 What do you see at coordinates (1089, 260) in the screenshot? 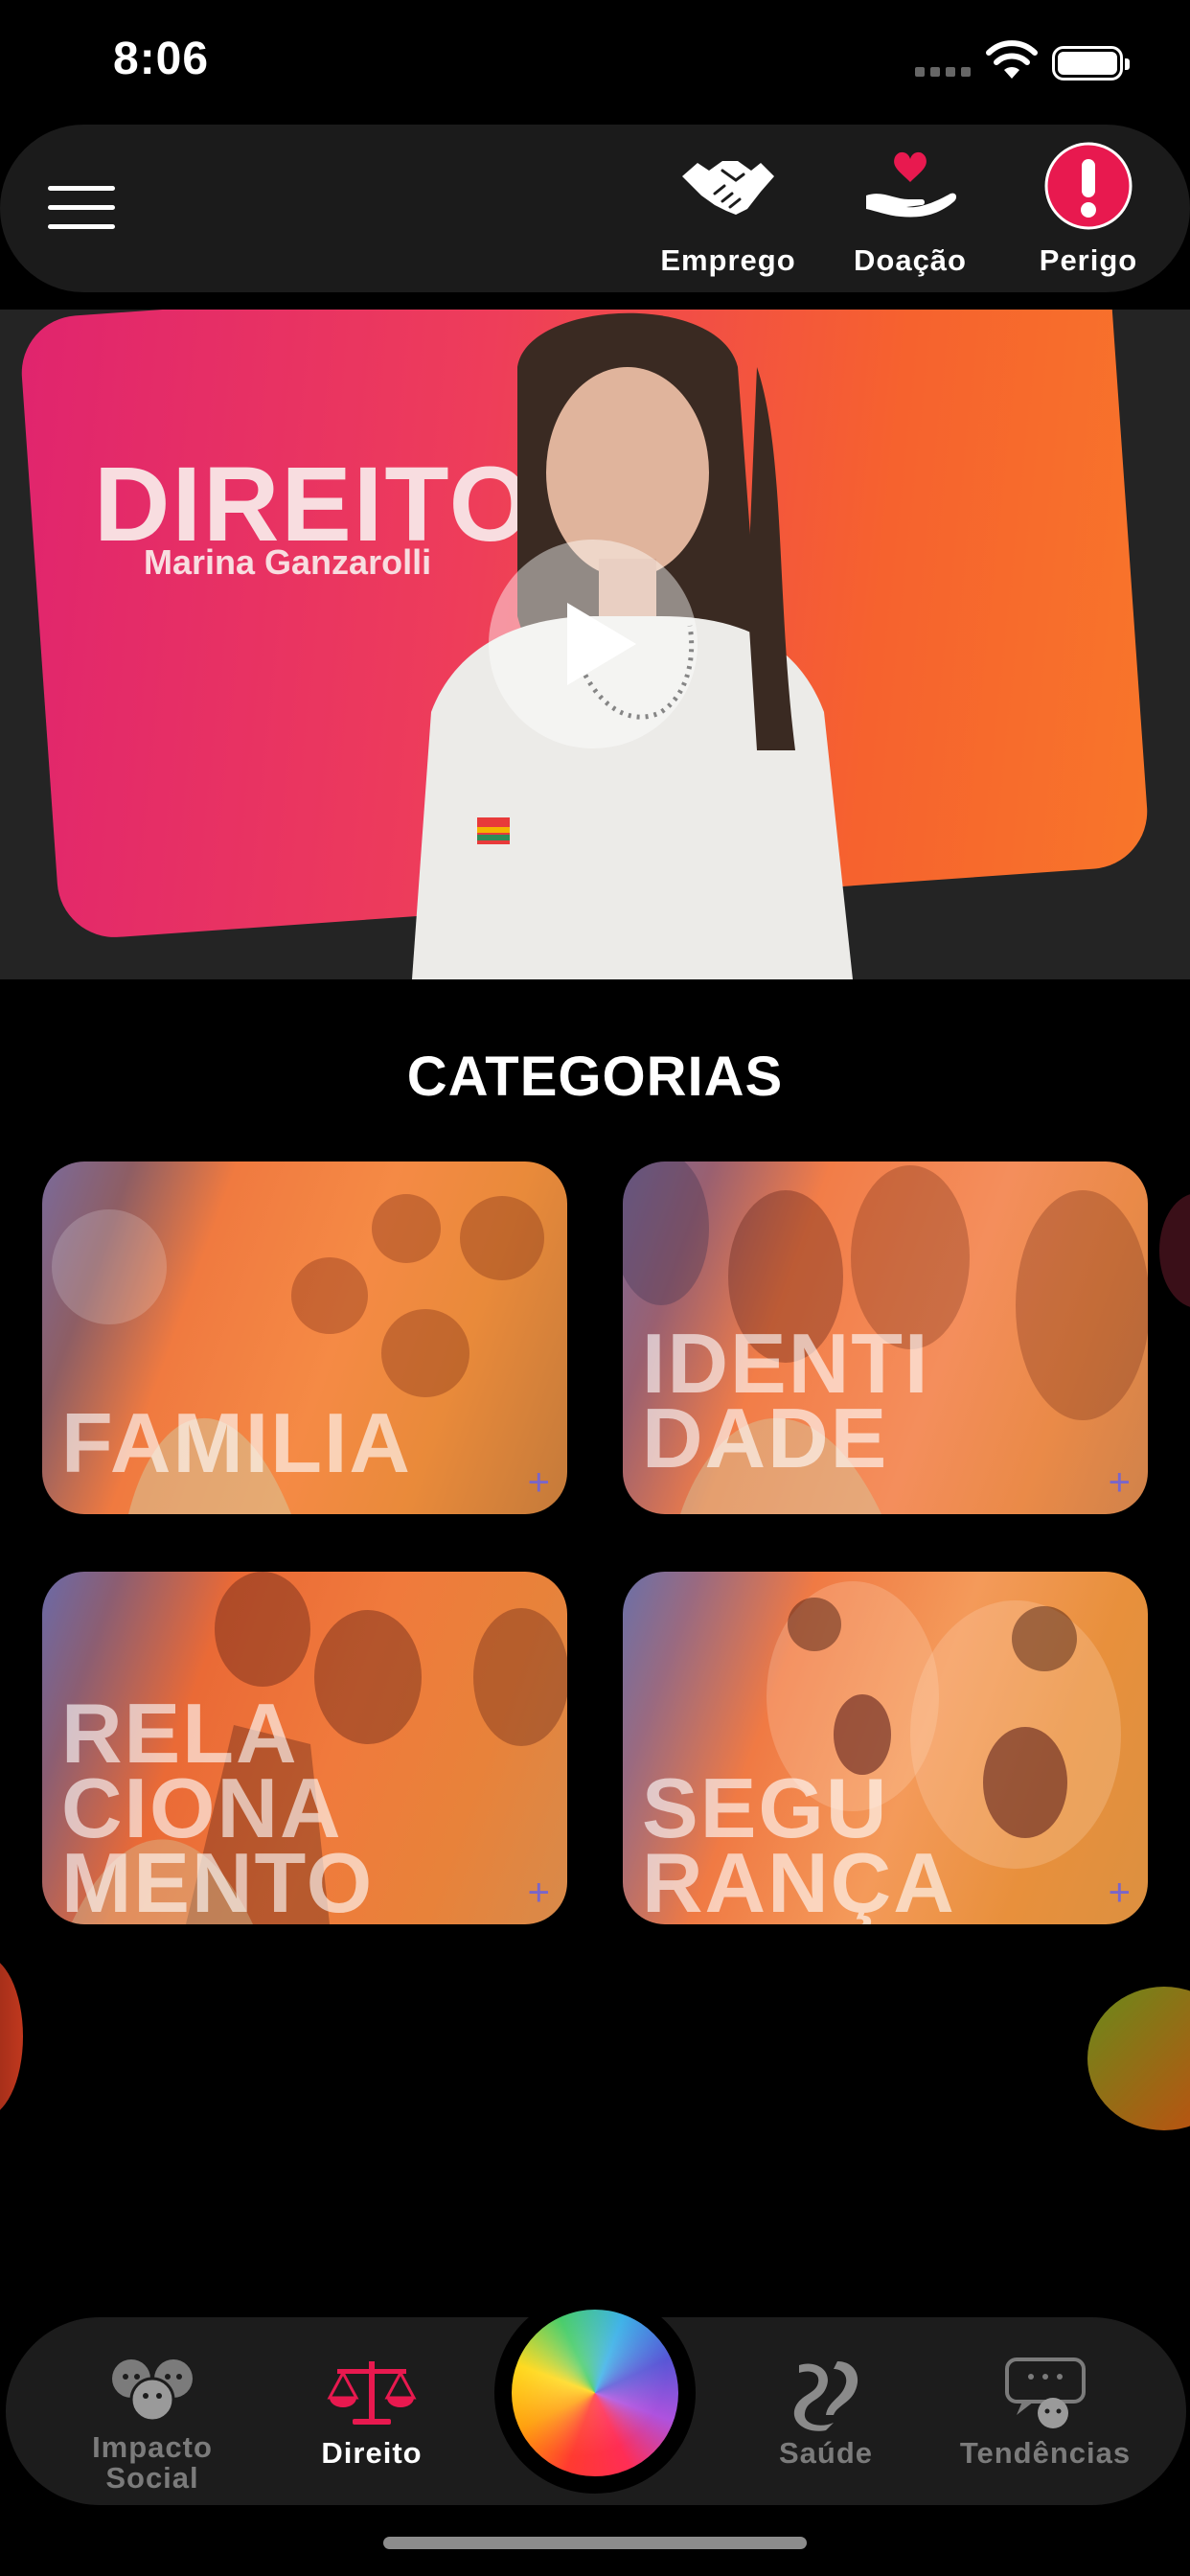
I see `perigo-label: Perigo` at bounding box center [1089, 260].